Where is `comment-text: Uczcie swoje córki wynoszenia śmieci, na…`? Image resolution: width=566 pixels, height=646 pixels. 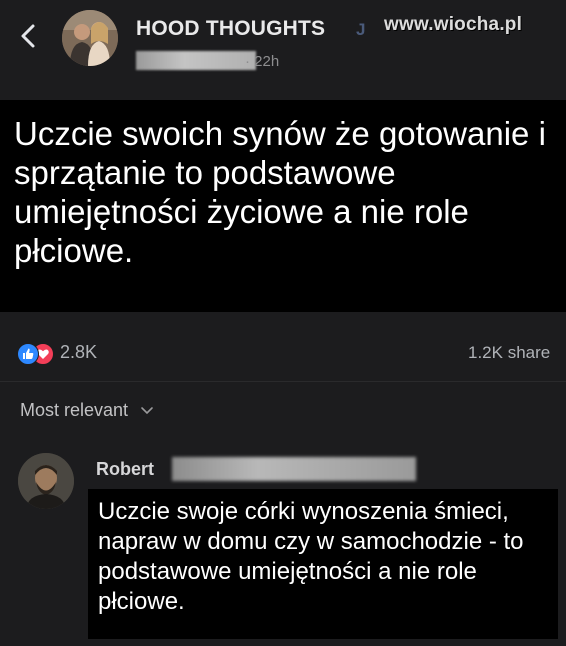
comment-text: Uczcie swoje córki wynoszenia śmieci, na… is located at coordinates (311, 556).